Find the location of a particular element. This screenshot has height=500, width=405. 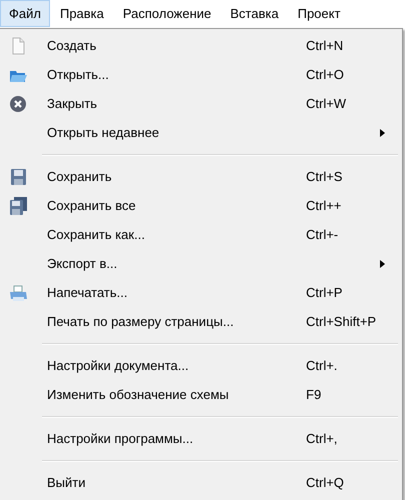

close-icon is located at coordinates (18, 103).